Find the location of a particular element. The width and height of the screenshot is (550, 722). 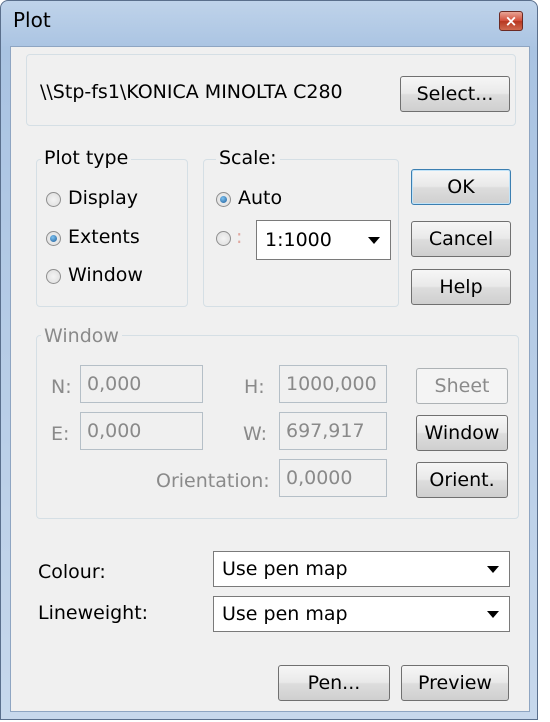

lineweight-label: Lineweight: is located at coordinates (93, 613).